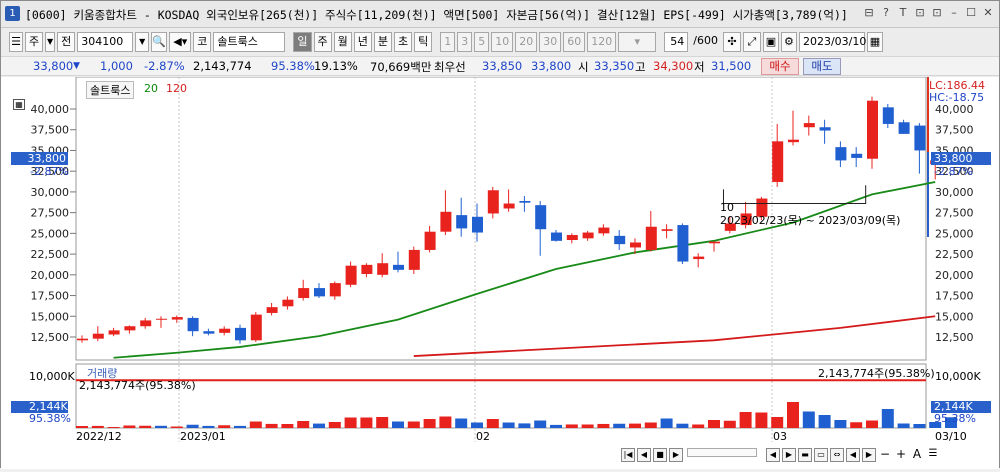 The height and width of the screenshot is (472, 1000). Describe the element at coordinates (614, 66) in the screenshot. I see `open-price: 33,350` at that location.